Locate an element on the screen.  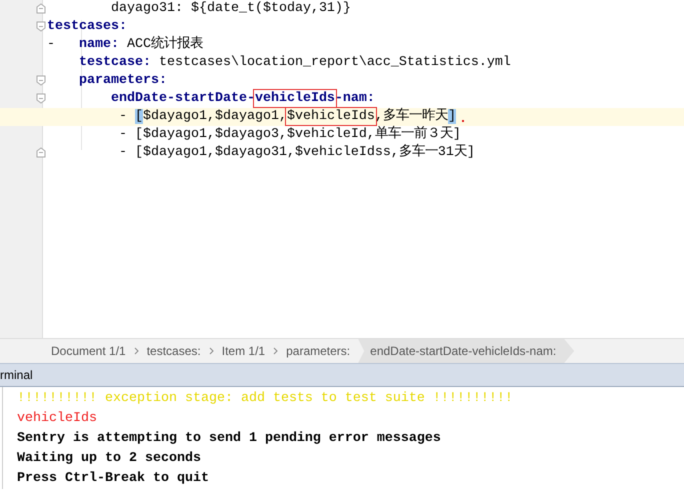
terminal-title: rminal is located at coordinates (16, 375).